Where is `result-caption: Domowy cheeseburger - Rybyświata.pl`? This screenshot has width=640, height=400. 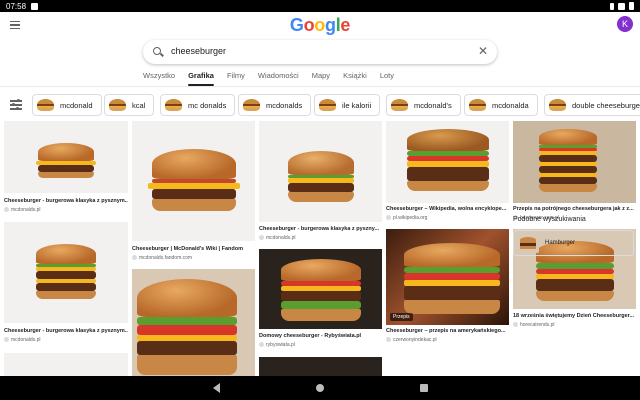
result-caption: Domowy cheeseburger - Rybyświata.pl is located at coordinates (320, 336).